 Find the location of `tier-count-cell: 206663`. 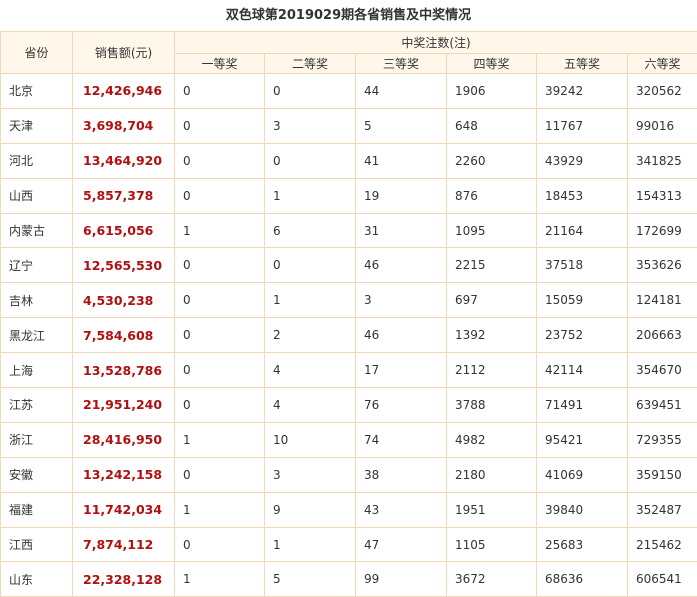

tier-count-cell: 206663 is located at coordinates (662, 335).